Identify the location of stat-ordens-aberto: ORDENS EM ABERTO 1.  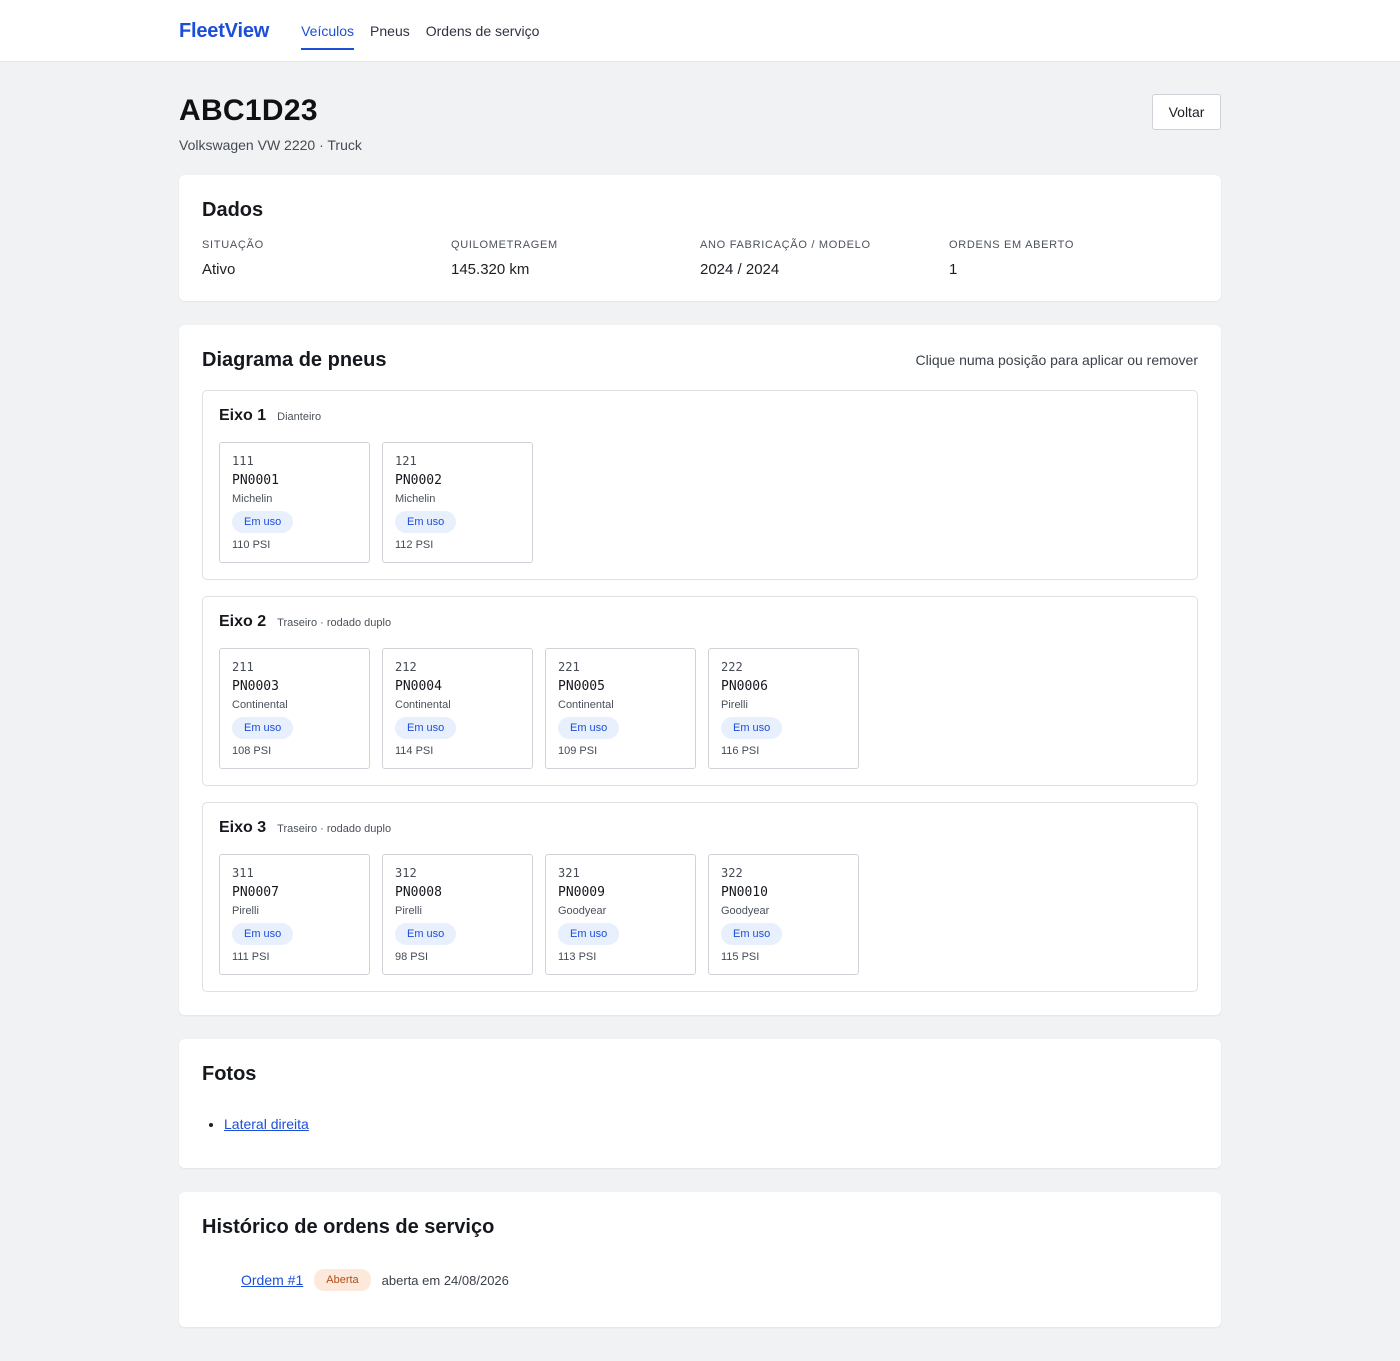
(1073, 258).